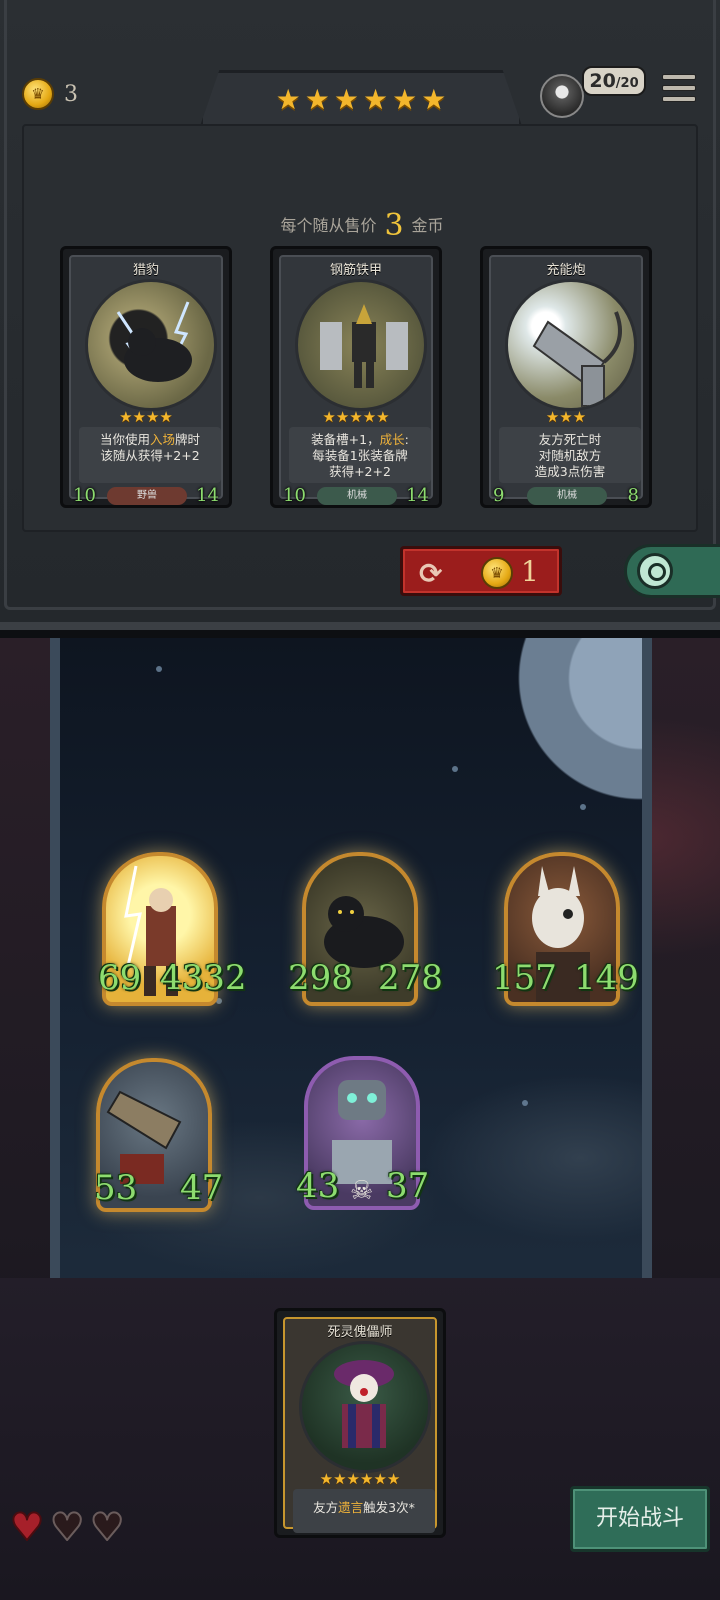  What do you see at coordinates (431, 573) in the screenshot?
I see `refresh-icon: ⟳` at bounding box center [431, 573].